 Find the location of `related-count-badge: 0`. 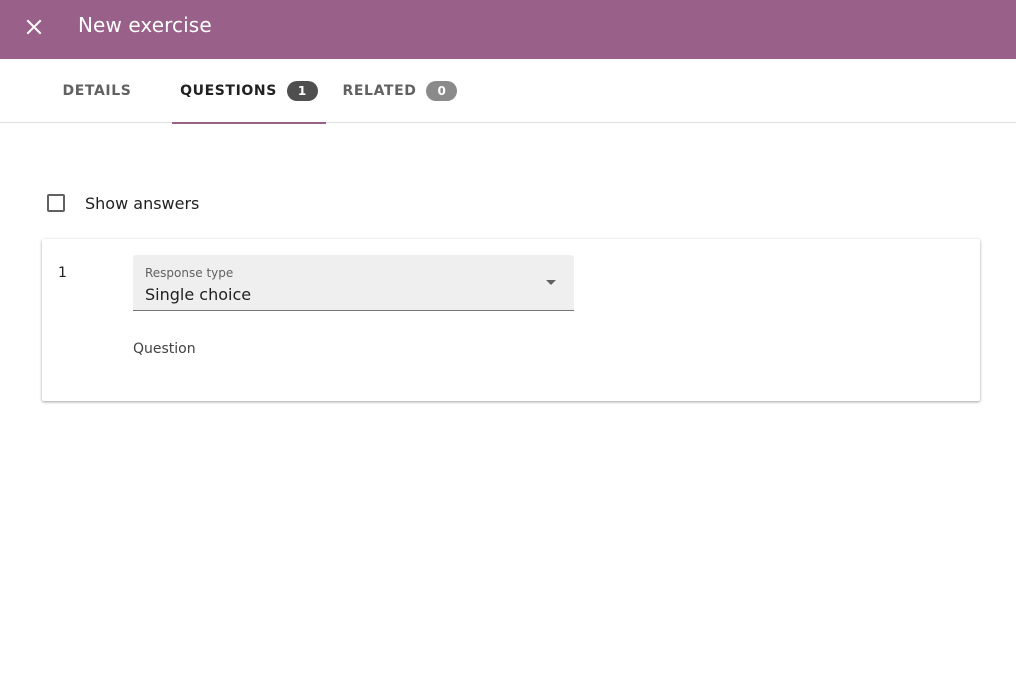

related-count-badge: 0 is located at coordinates (442, 91).